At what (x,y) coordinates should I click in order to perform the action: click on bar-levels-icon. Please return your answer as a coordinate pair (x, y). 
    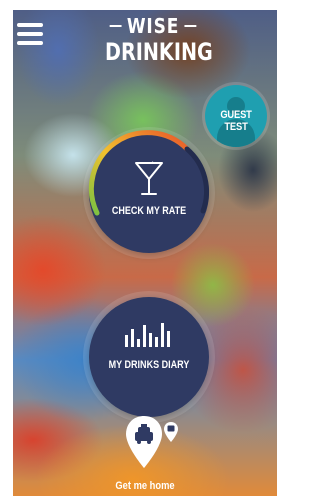
    Looking at the image, I should click on (147, 335).